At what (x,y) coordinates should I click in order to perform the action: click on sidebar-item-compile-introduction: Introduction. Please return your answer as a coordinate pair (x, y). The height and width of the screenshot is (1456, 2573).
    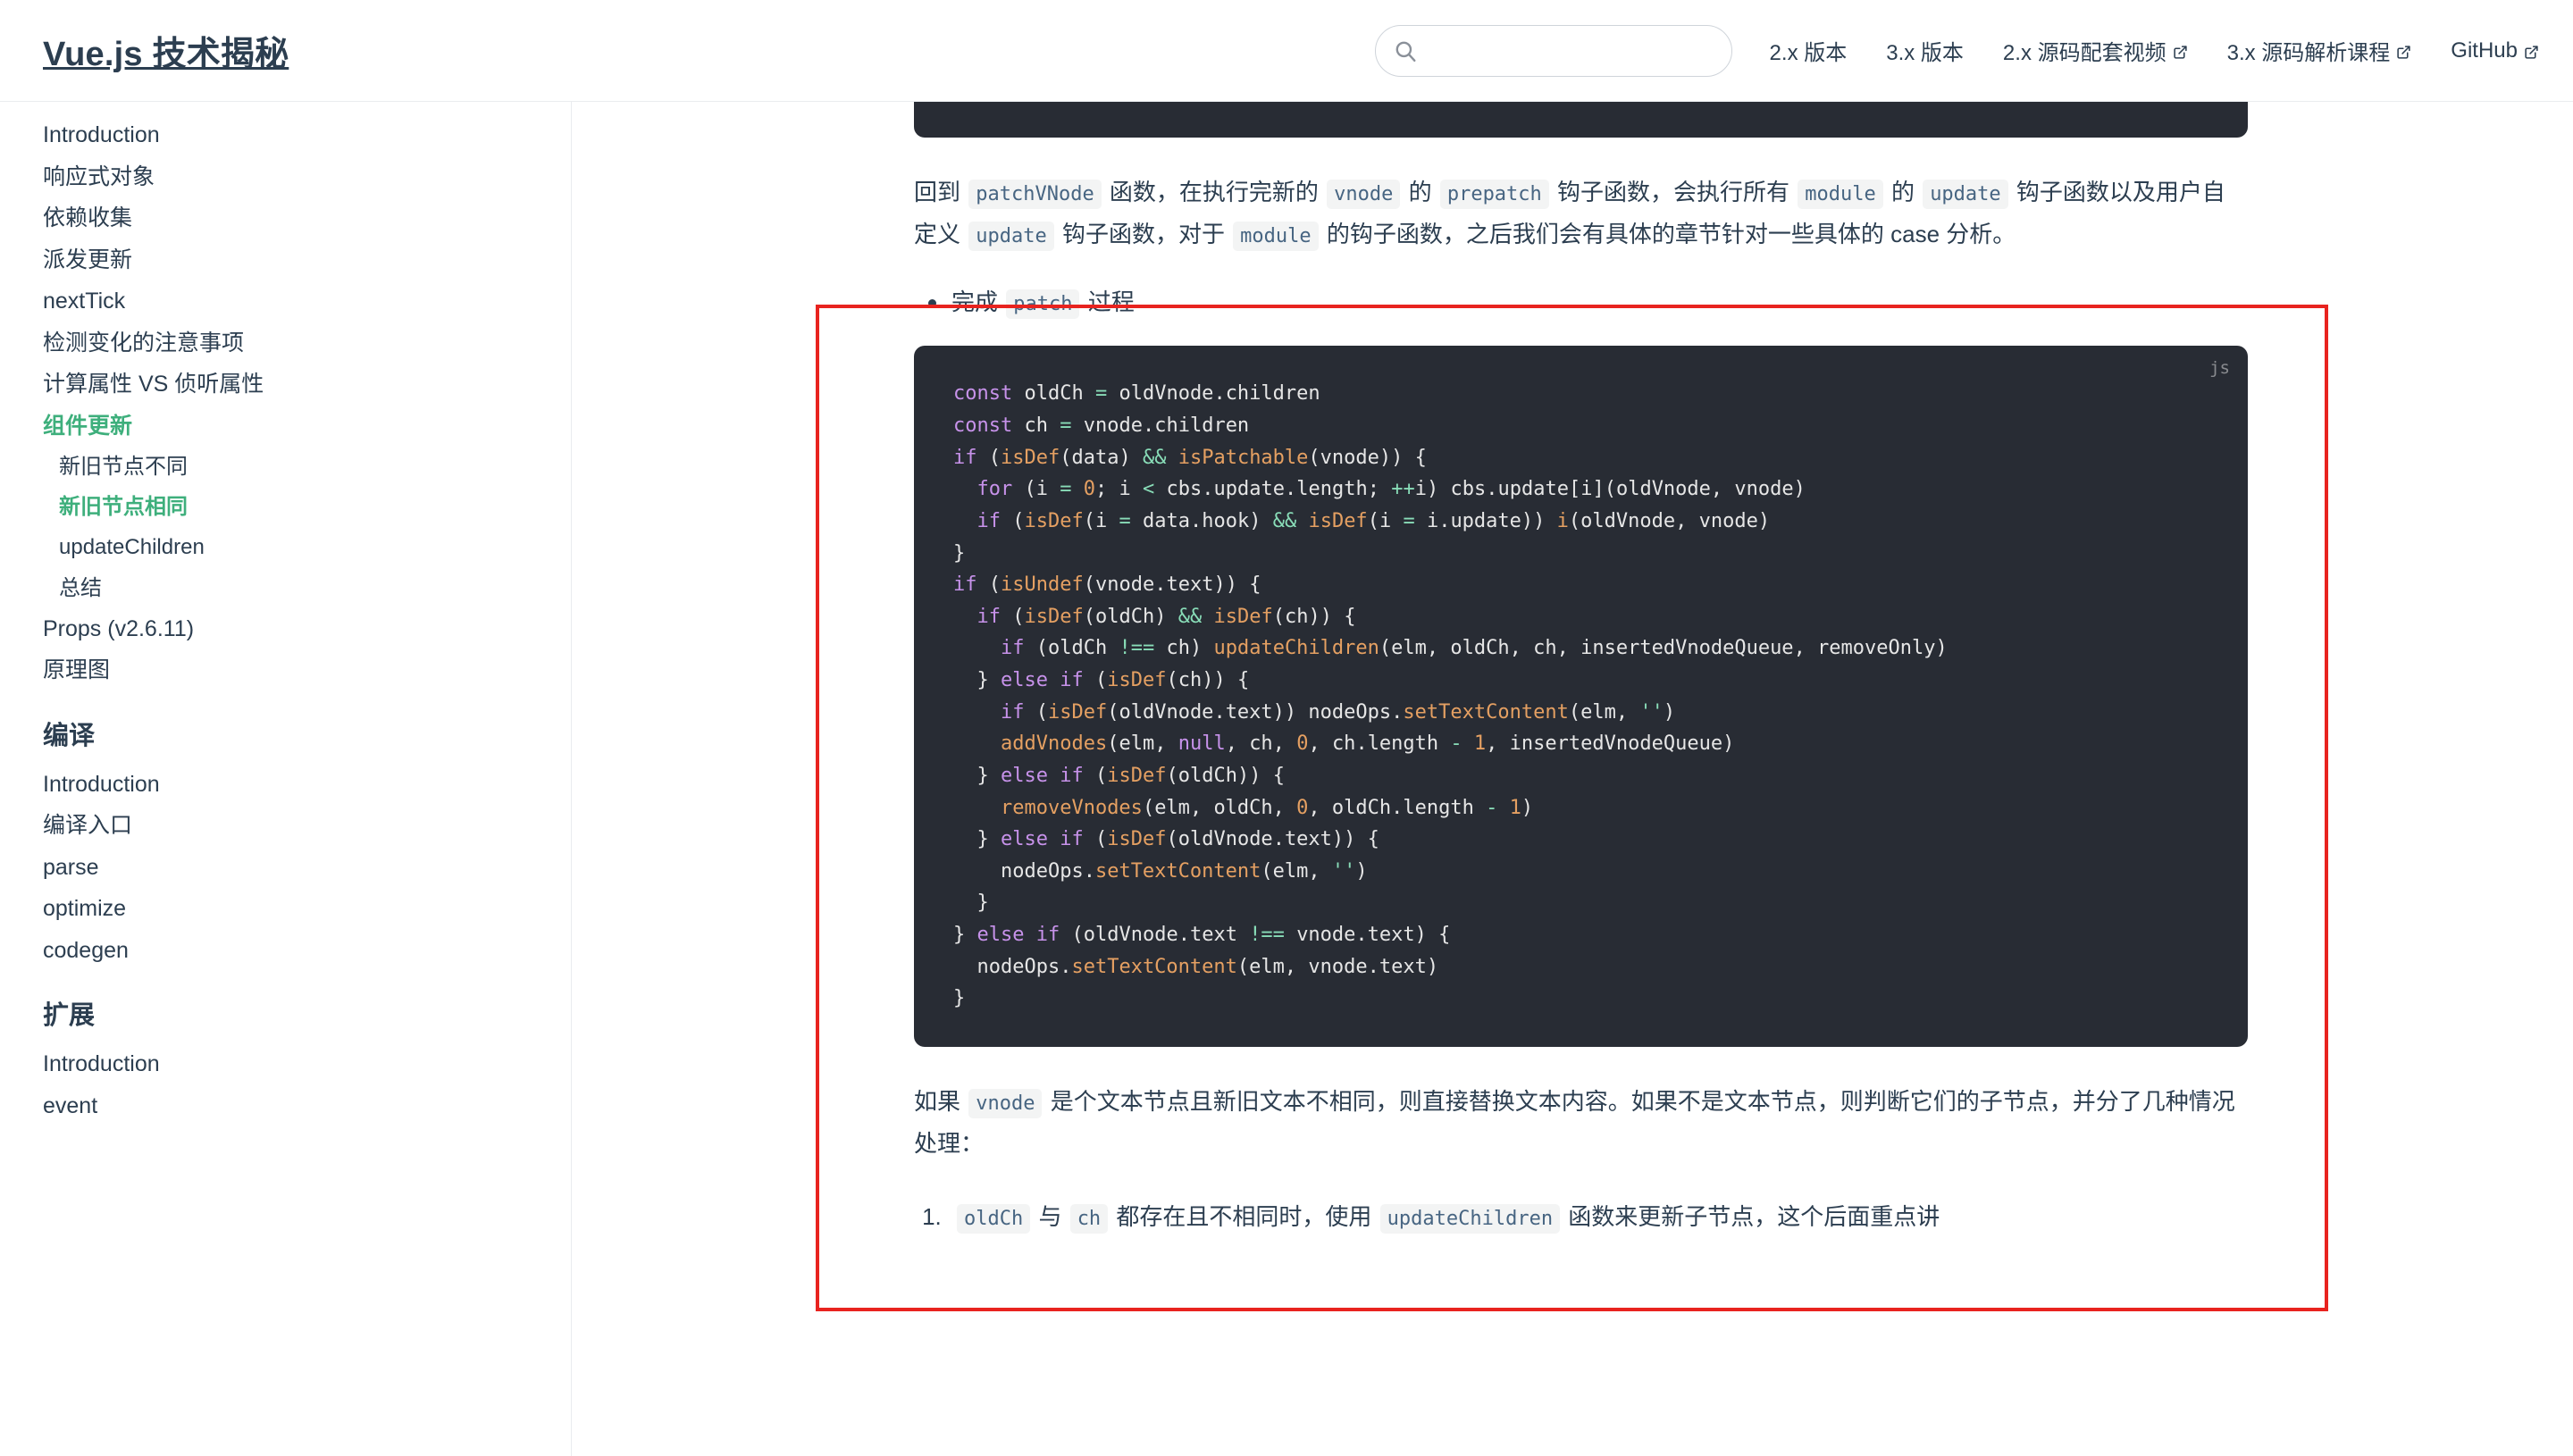
    Looking at the image, I should click on (285, 785).